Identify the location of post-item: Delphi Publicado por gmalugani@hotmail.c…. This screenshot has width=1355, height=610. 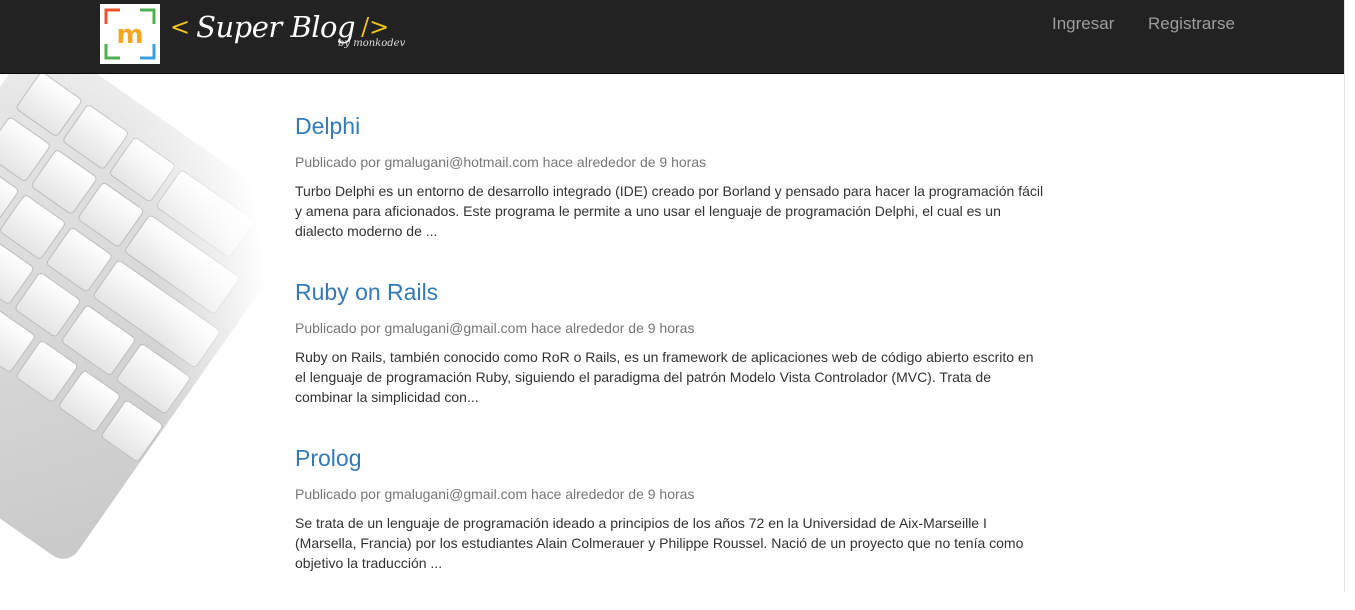
(670, 176).